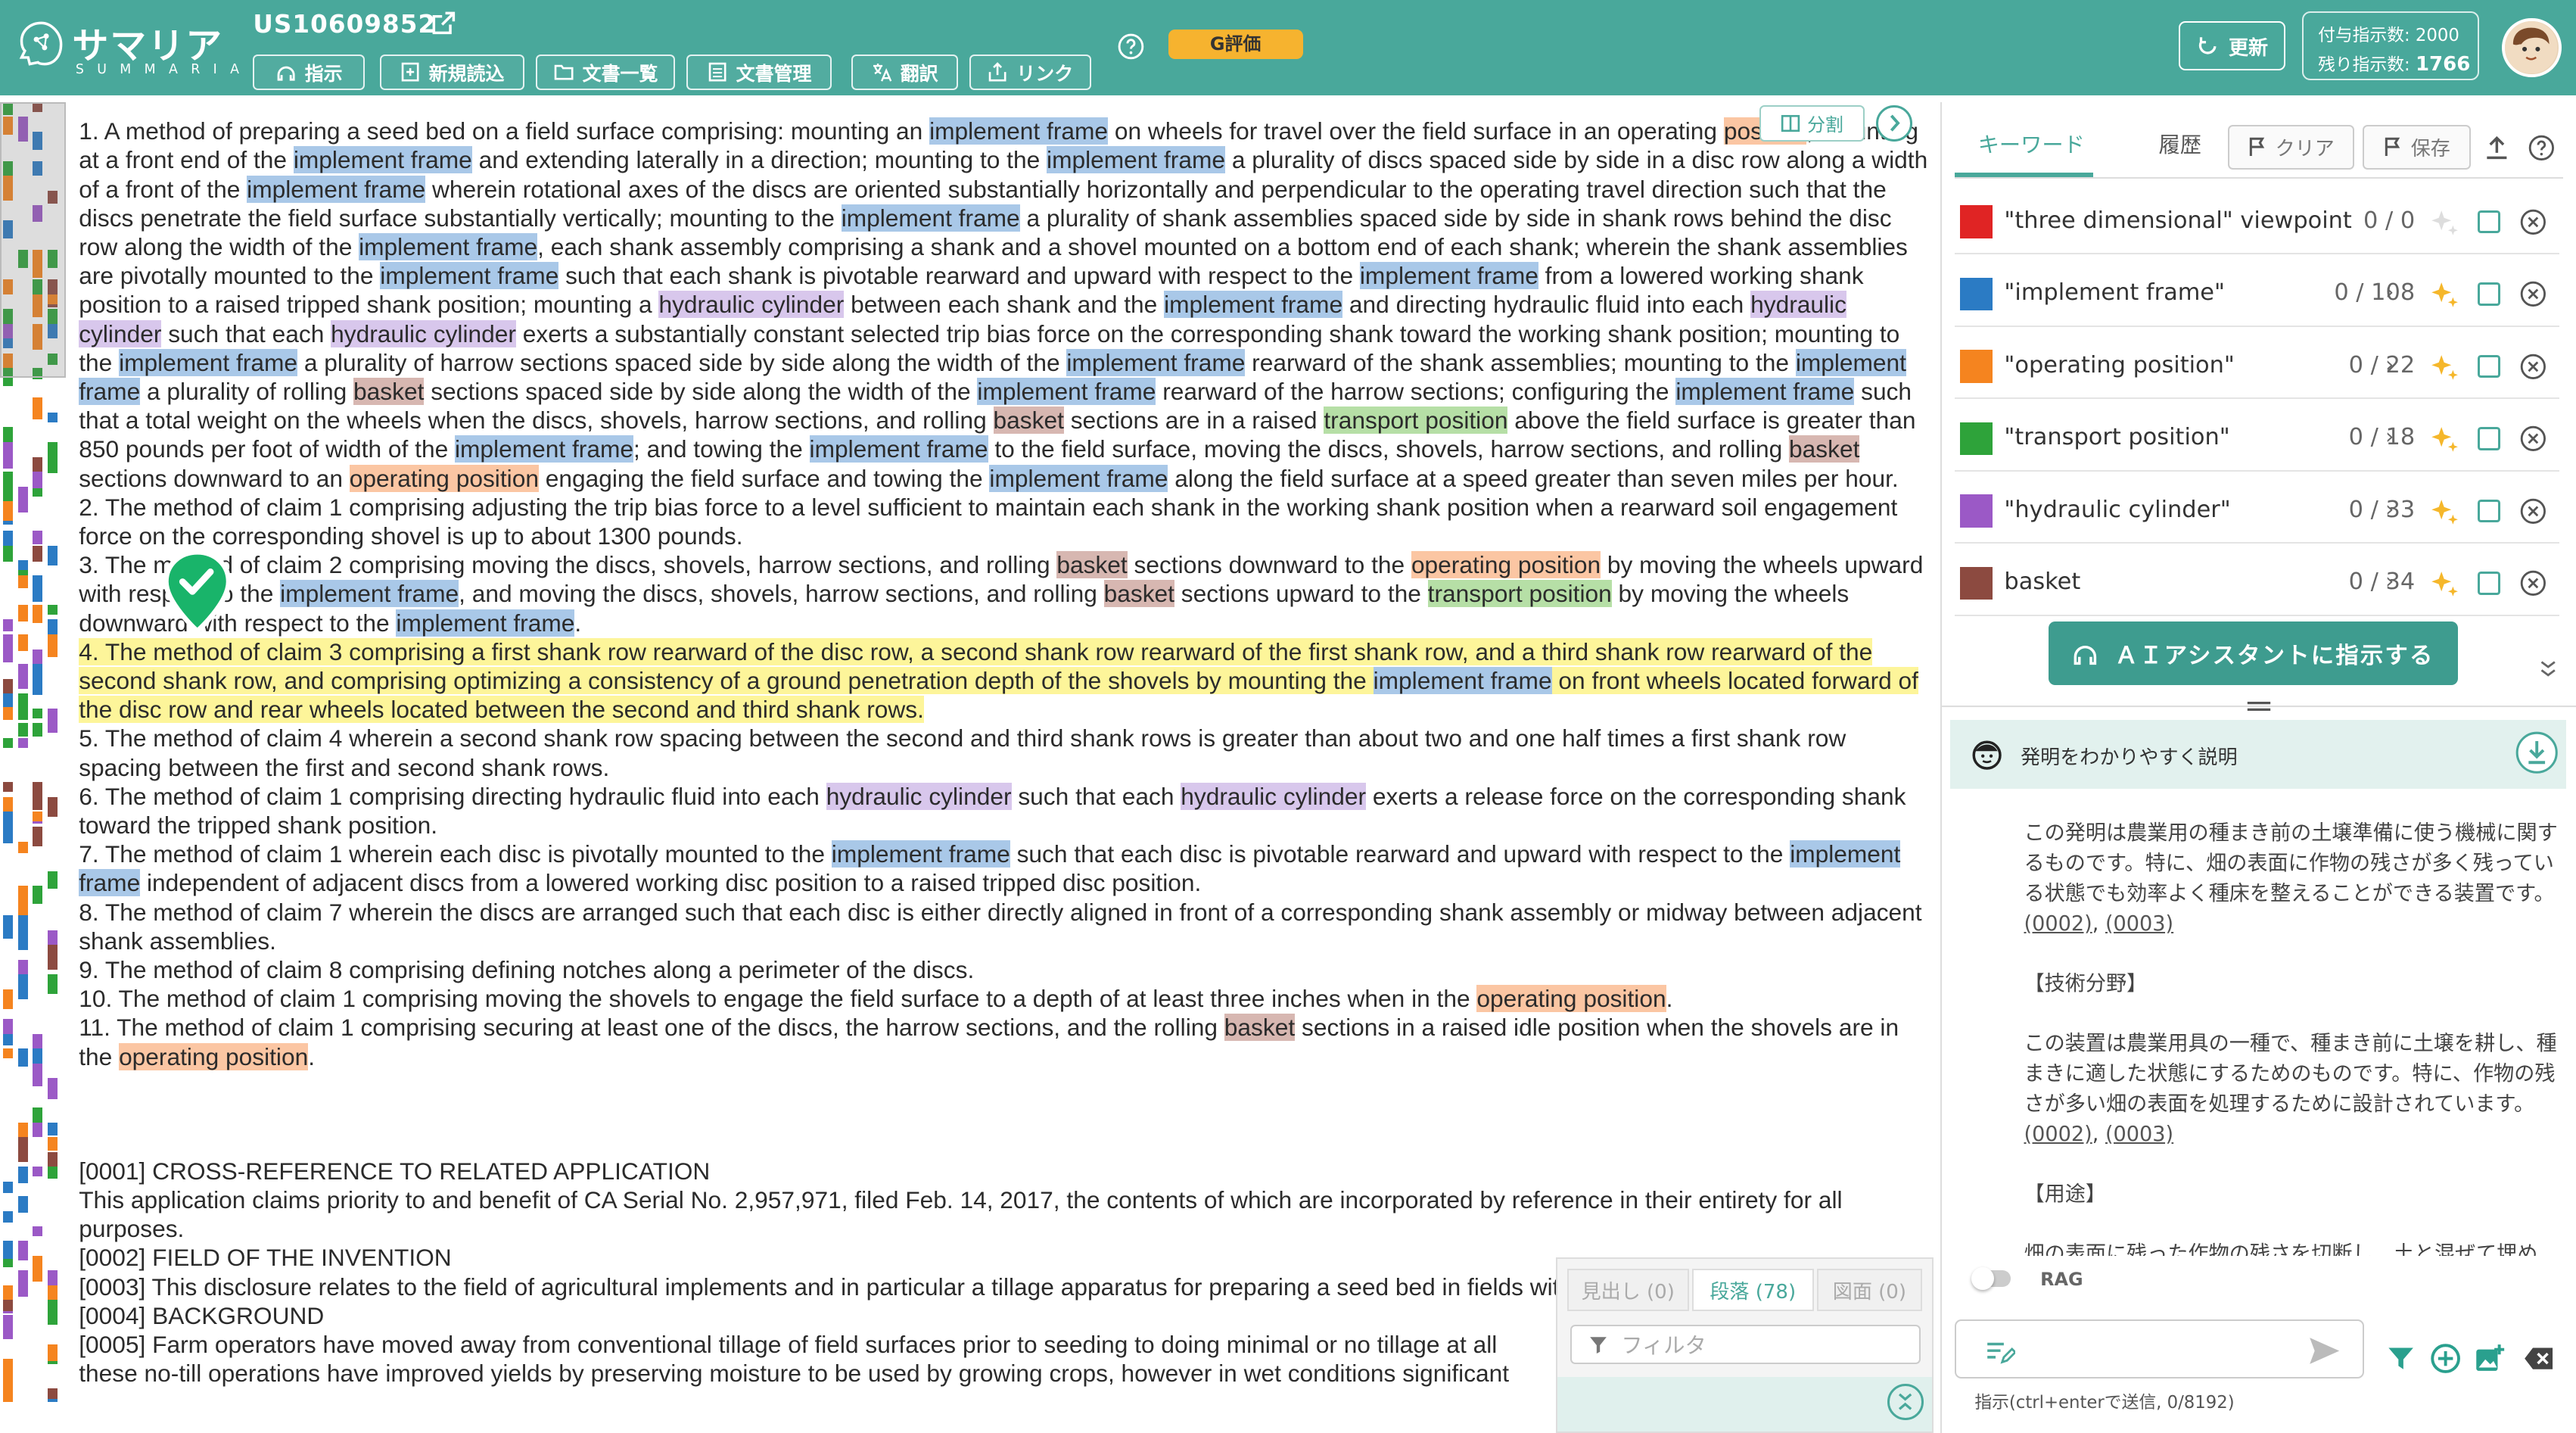 The image size is (2576, 1433). What do you see at coordinates (759, 72) in the screenshot?
I see `nav-document-management-button: 文書管理` at bounding box center [759, 72].